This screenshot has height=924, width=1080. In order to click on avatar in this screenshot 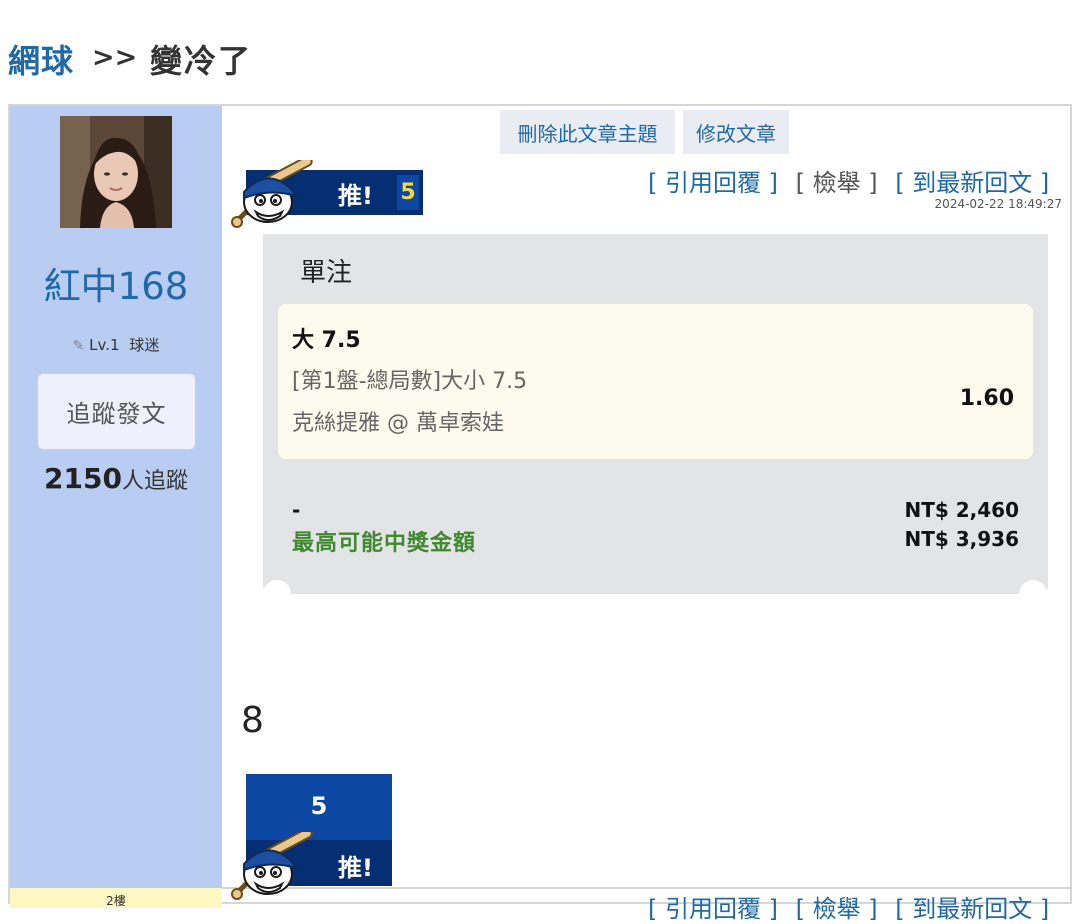, I will do `click(116, 172)`.